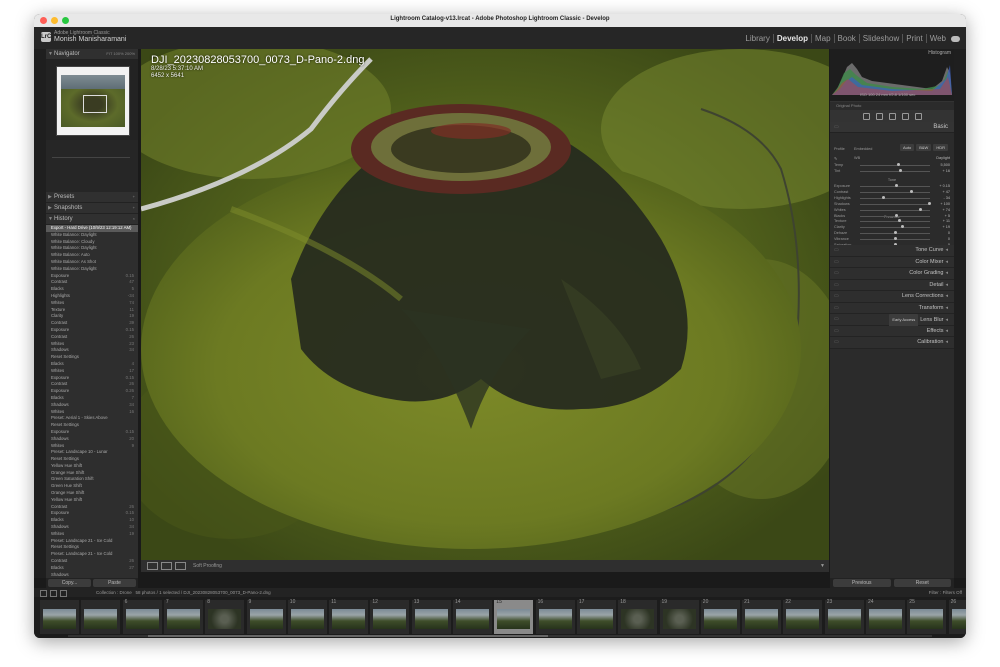  What do you see at coordinates (92, 486) in the screenshot?
I see `history-item: Green Hue Shift` at bounding box center [92, 486].